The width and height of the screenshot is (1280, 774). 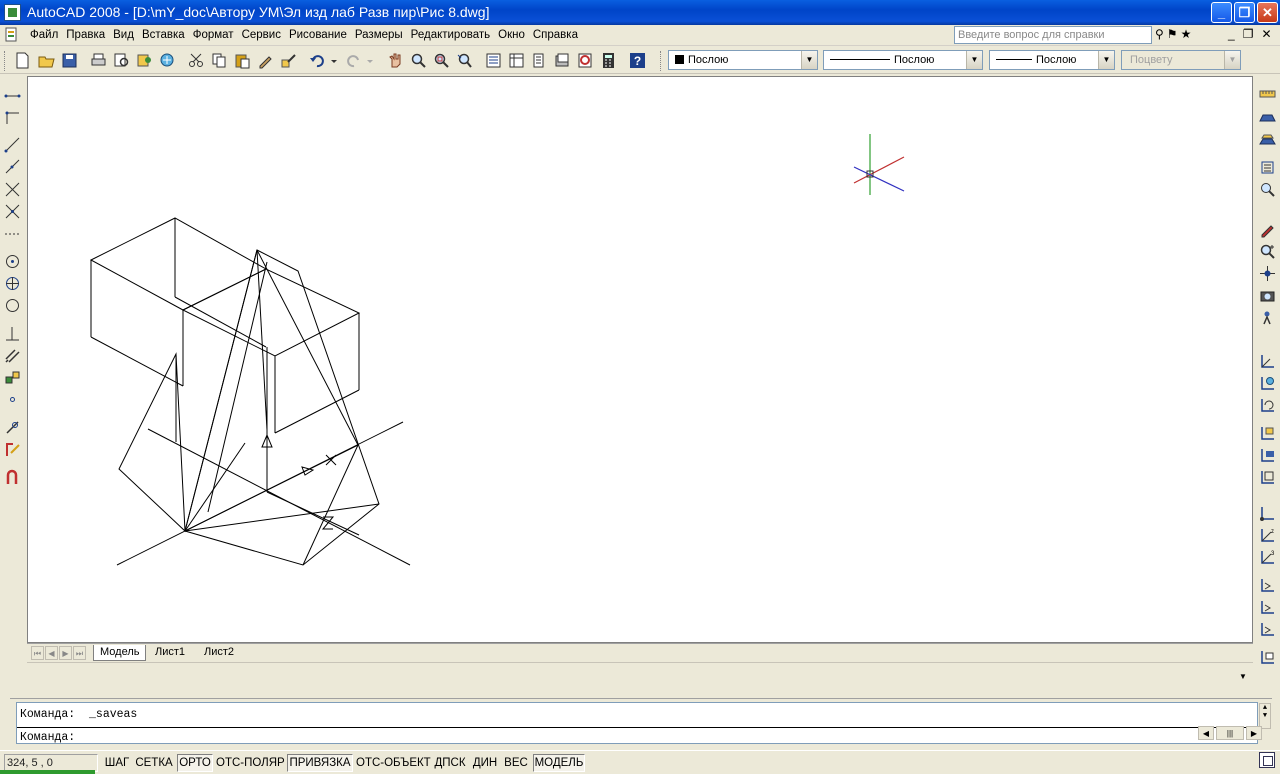 What do you see at coordinates (643, 723) in the screenshot?
I see `command-history: Команда: _saveas Команда: ▲ ▼` at bounding box center [643, 723].